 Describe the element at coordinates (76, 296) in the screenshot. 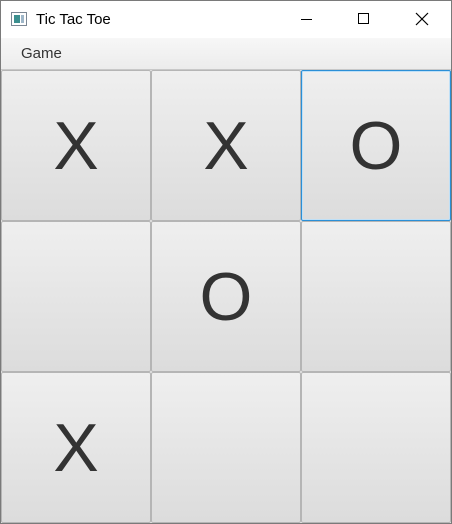

I see `board-cell-r2c1` at that location.